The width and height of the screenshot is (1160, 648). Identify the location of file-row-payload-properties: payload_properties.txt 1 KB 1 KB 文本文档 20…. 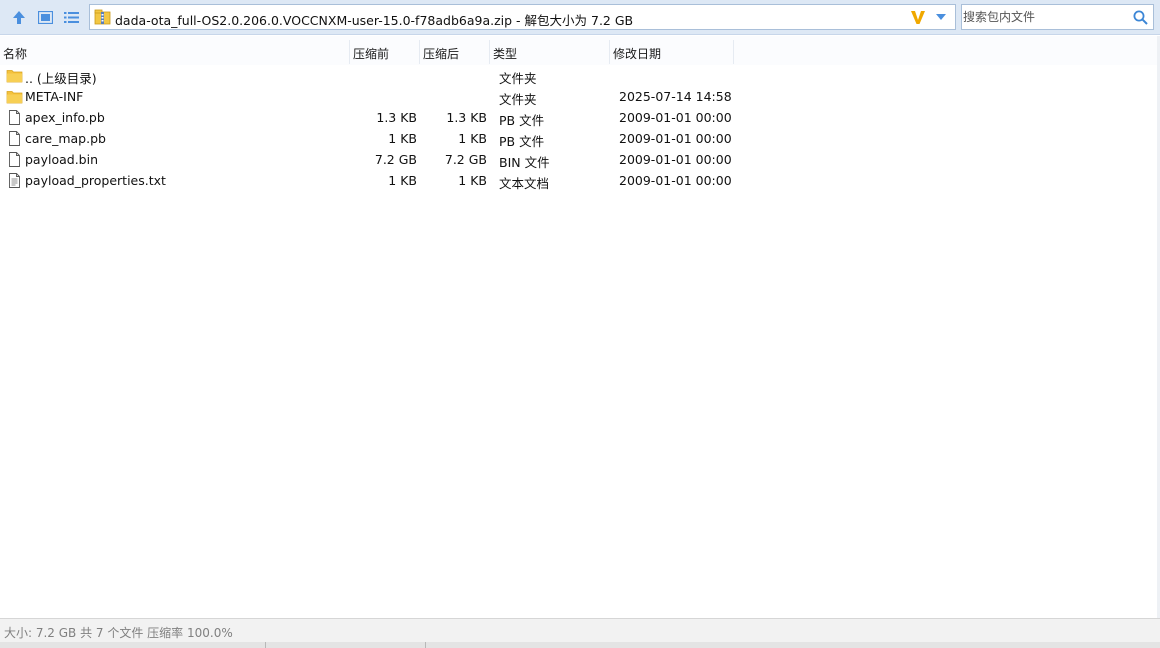
(578, 180).